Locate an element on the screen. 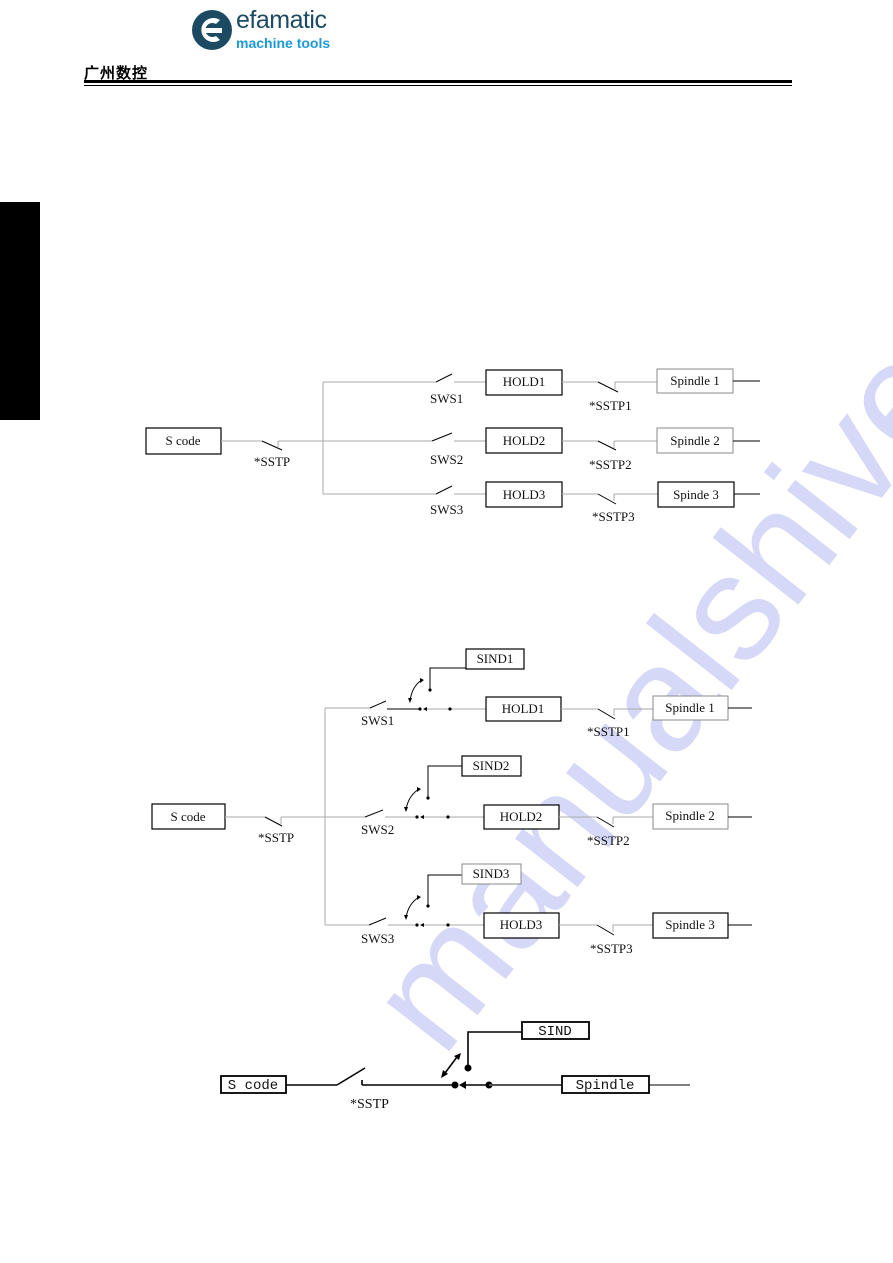  sstp3-switch is located at coordinates (607, 499).